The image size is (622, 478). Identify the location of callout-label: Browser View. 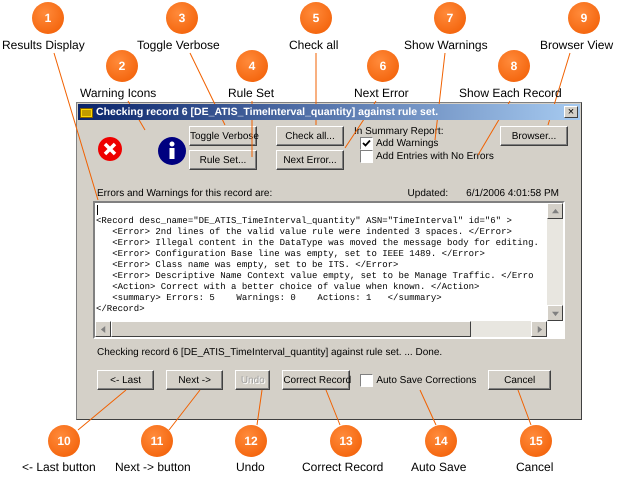
(577, 45).